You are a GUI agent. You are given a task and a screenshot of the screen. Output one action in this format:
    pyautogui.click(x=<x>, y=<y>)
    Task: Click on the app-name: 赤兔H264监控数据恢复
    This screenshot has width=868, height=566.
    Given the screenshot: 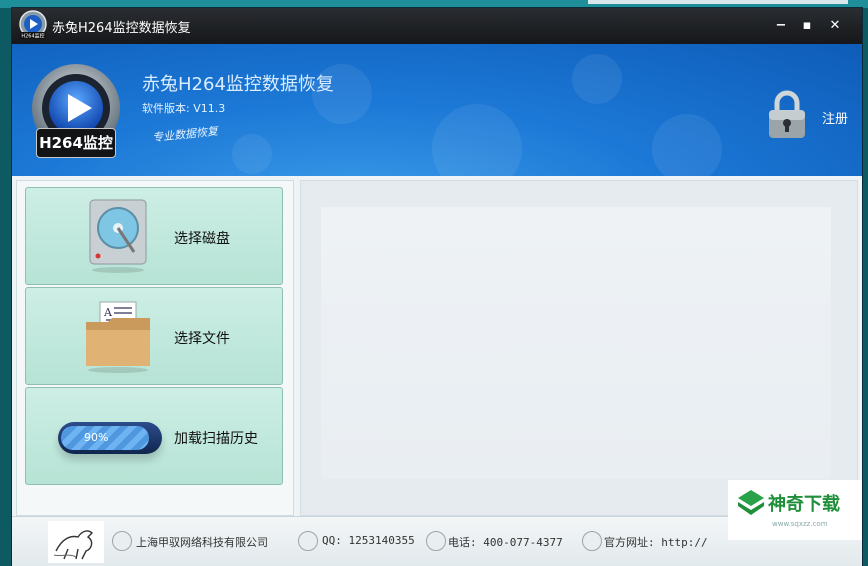 What is the action you would take?
    pyautogui.click(x=238, y=84)
    